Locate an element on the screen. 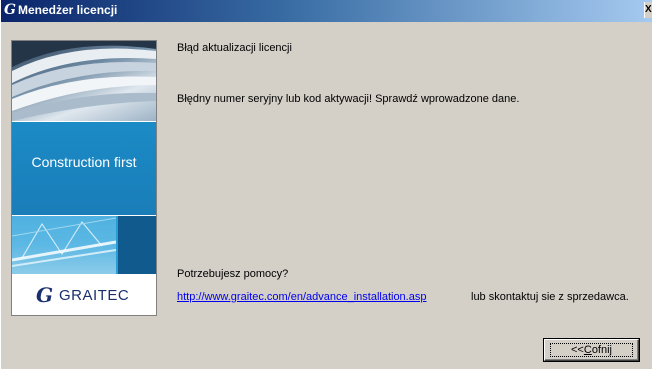 This screenshot has width=652, height=369. graitec-wordmark: GRAITEC is located at coordinates (94, 295).